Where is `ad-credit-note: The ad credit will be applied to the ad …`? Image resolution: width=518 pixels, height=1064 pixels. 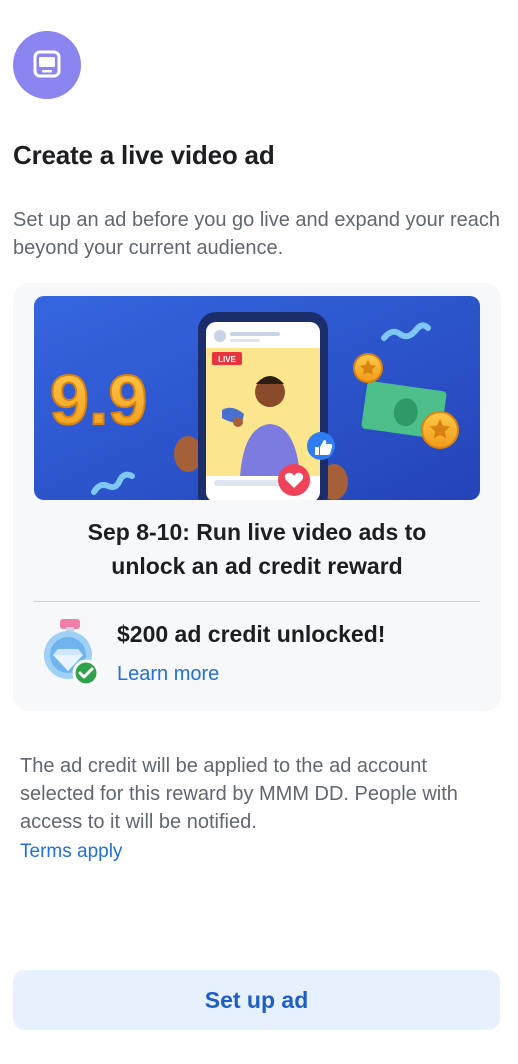
ad-credit-note: The ad credit will be applied to the ad … is located at coordinates (239, 794).